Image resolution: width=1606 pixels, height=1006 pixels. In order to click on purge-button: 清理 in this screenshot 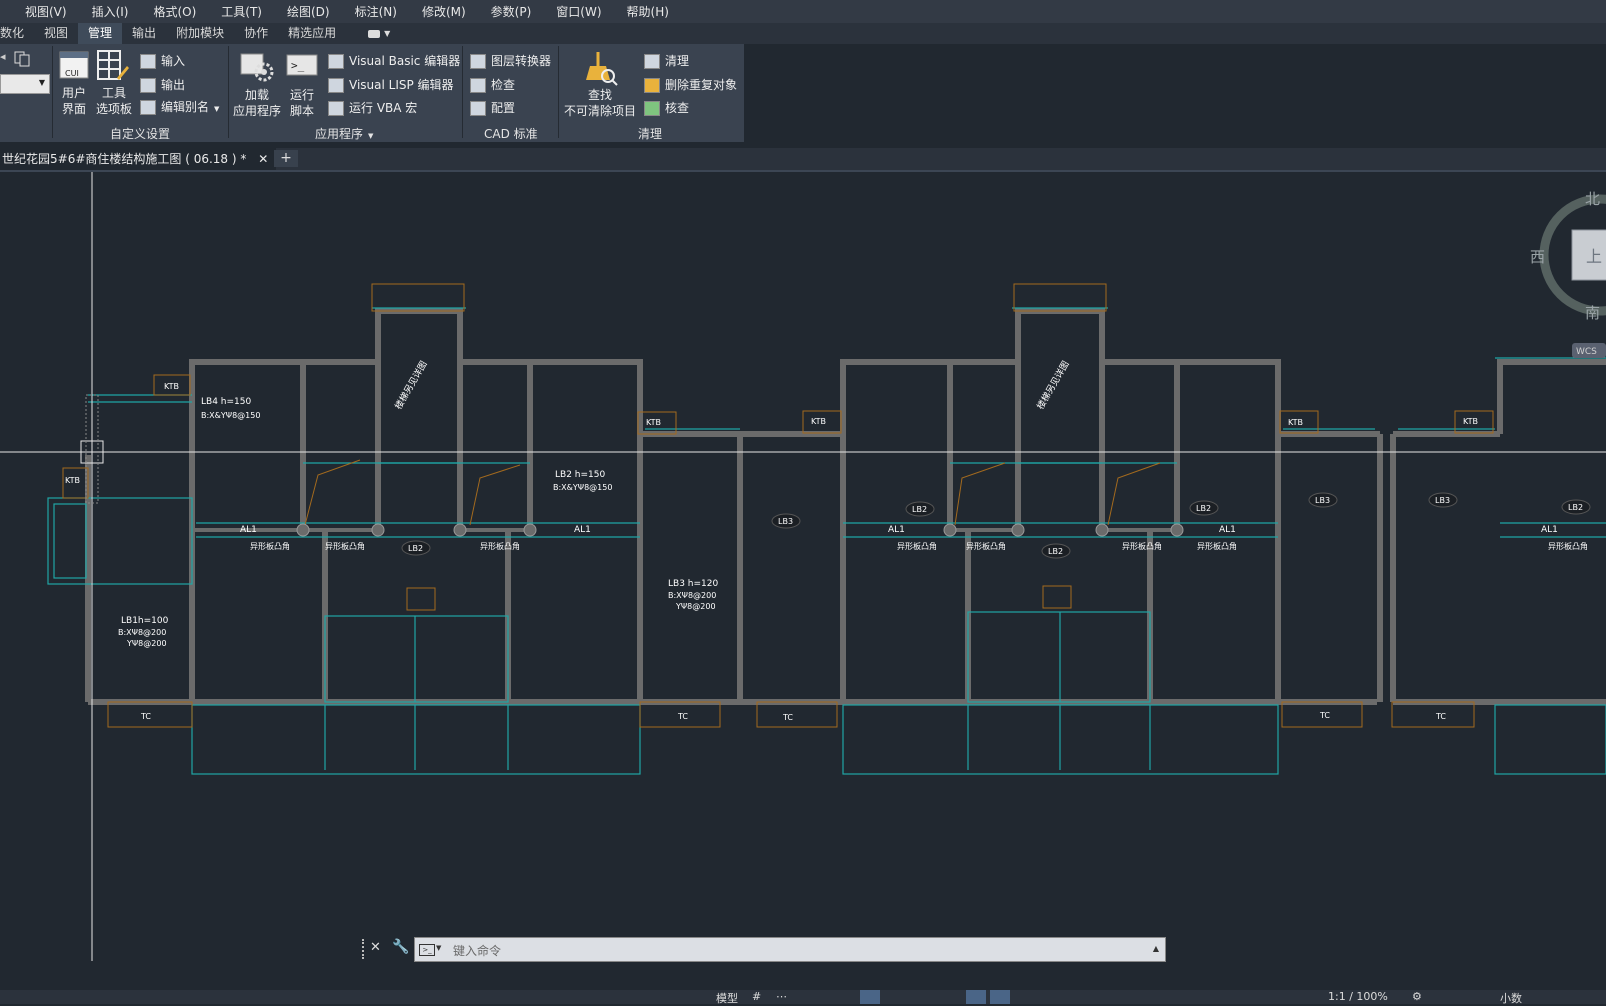, I will do `click(666, 60)`.